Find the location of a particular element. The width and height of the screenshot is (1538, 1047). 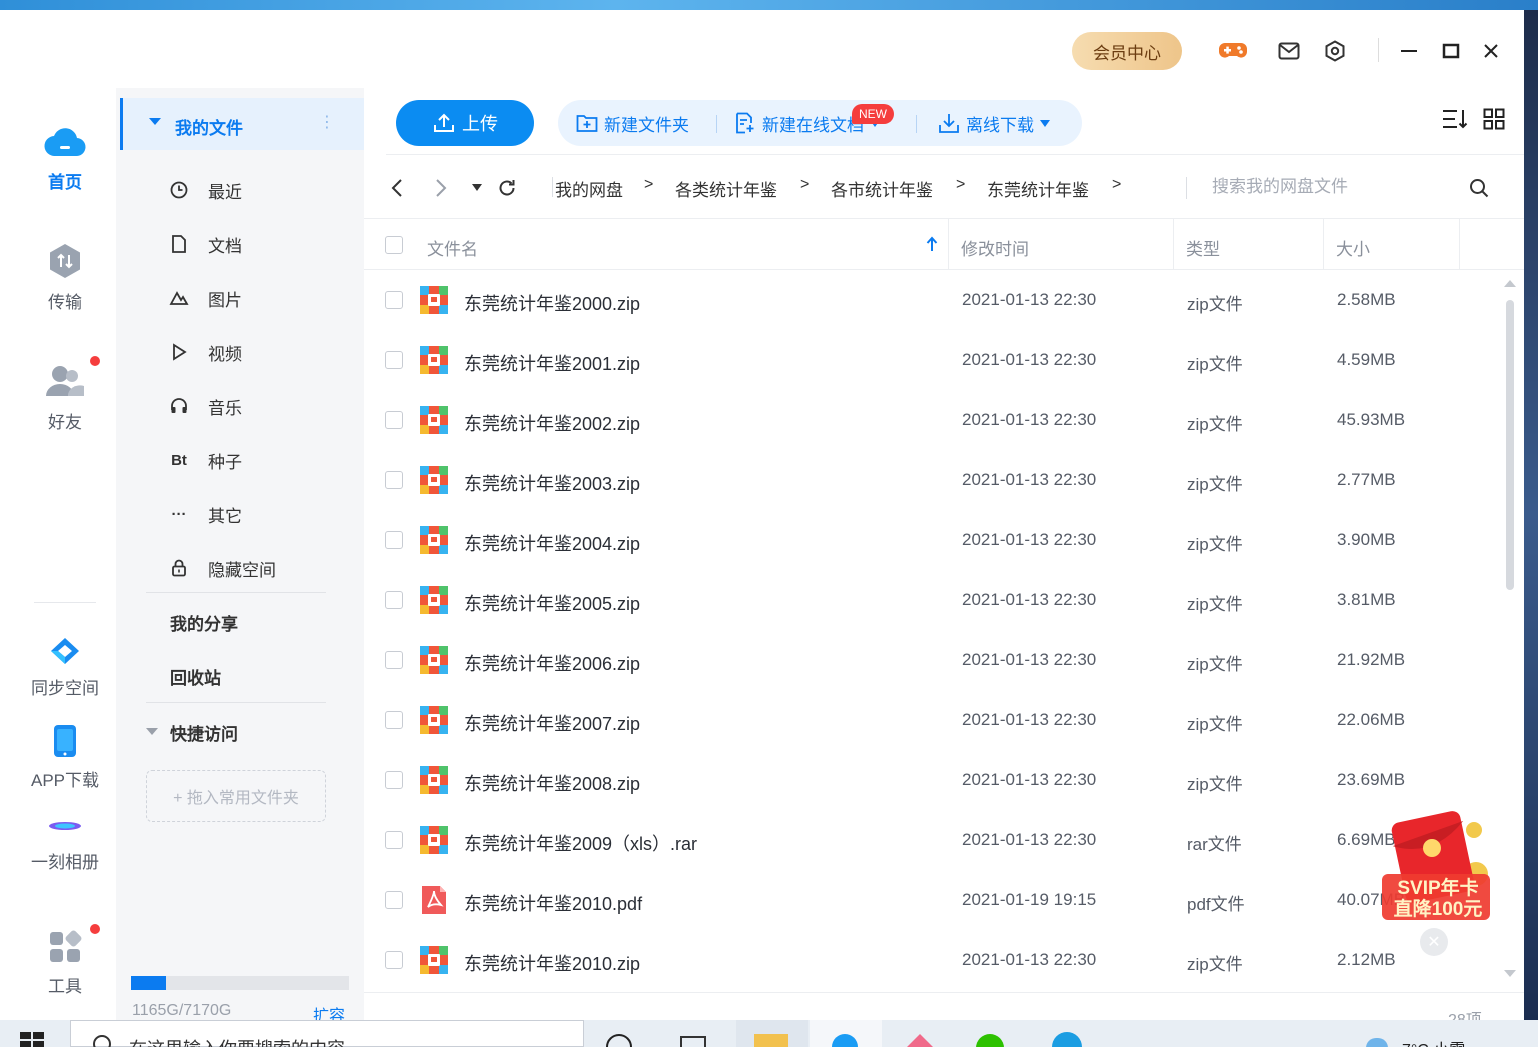

promo-close-icon: ✕ is located at coordinates (1434, 942).